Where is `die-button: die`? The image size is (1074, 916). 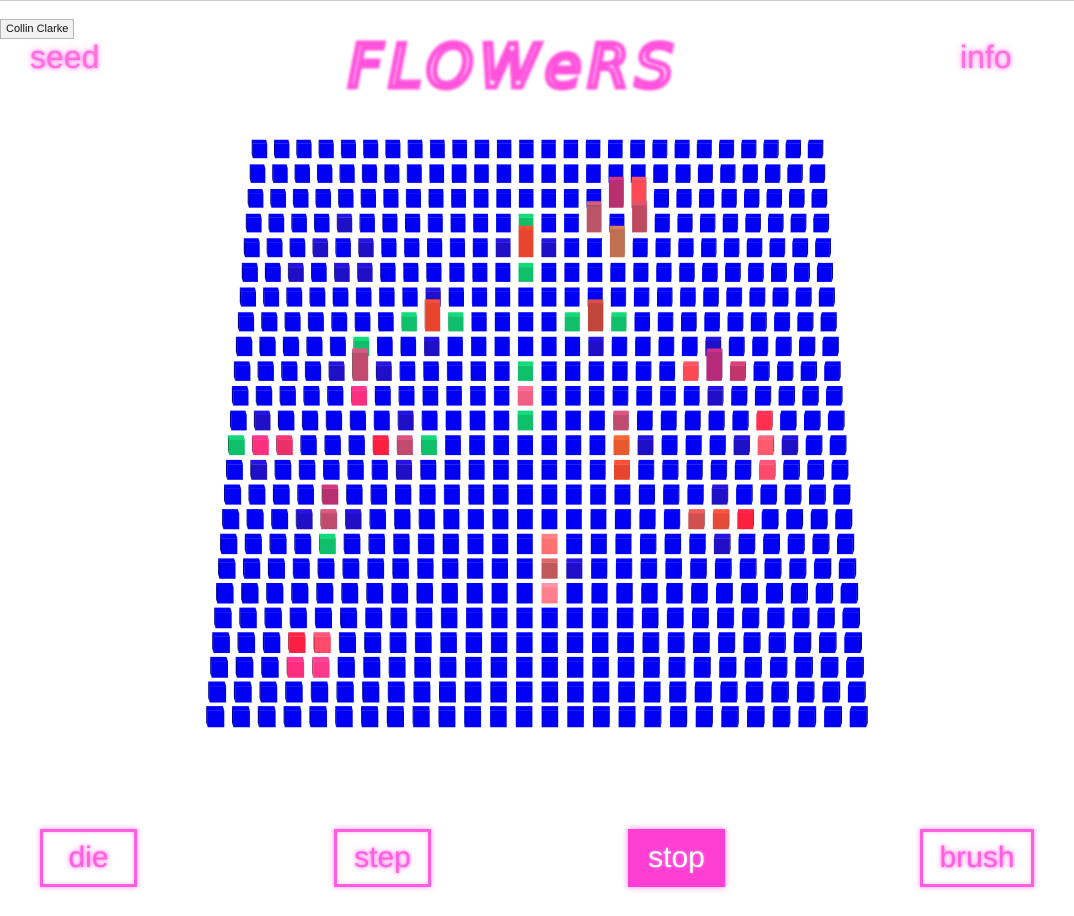
die-button: die is located at coordinates (88, 858).